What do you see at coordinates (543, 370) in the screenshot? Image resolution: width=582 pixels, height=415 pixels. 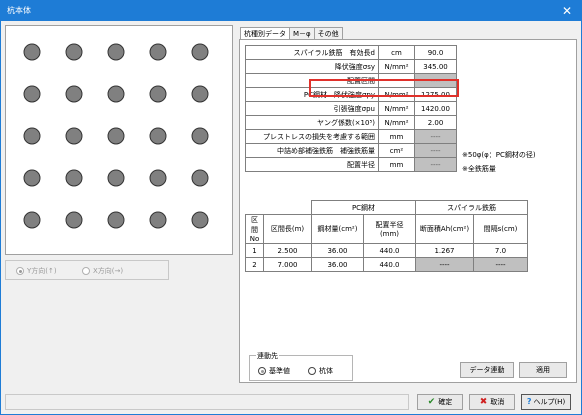 I see `apply-button: 適用` at bounding box center [543, 370].